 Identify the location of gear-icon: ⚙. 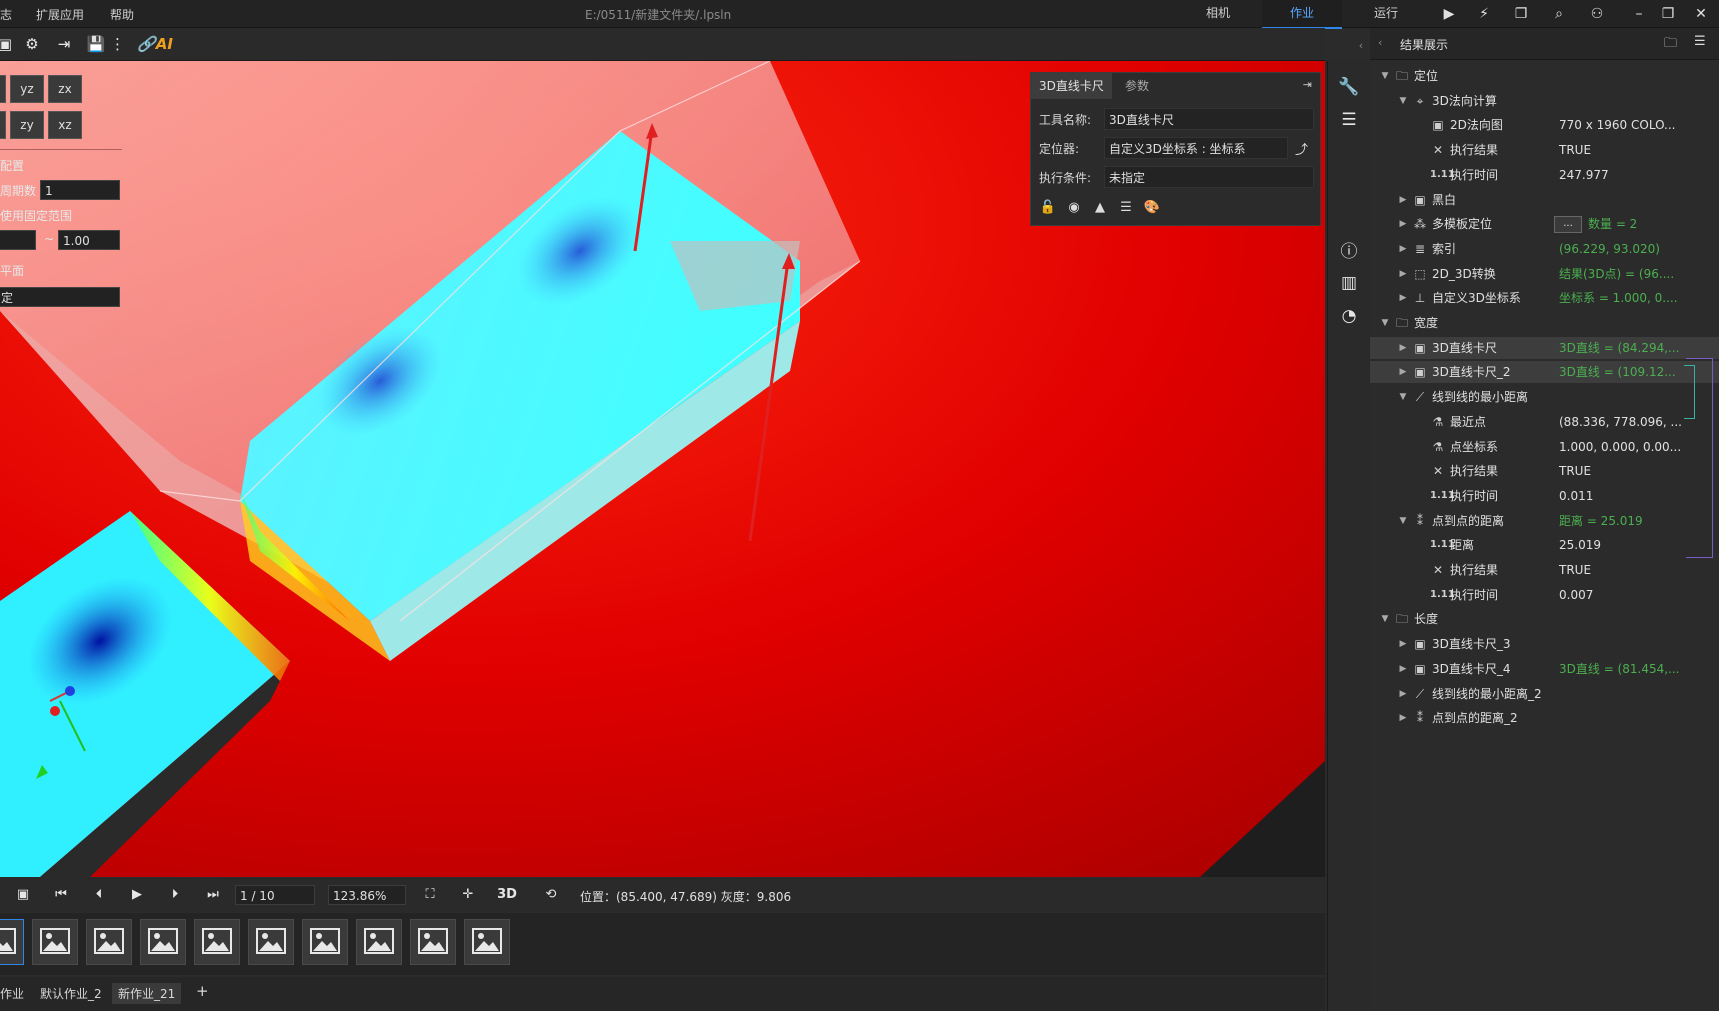
(32, 44).